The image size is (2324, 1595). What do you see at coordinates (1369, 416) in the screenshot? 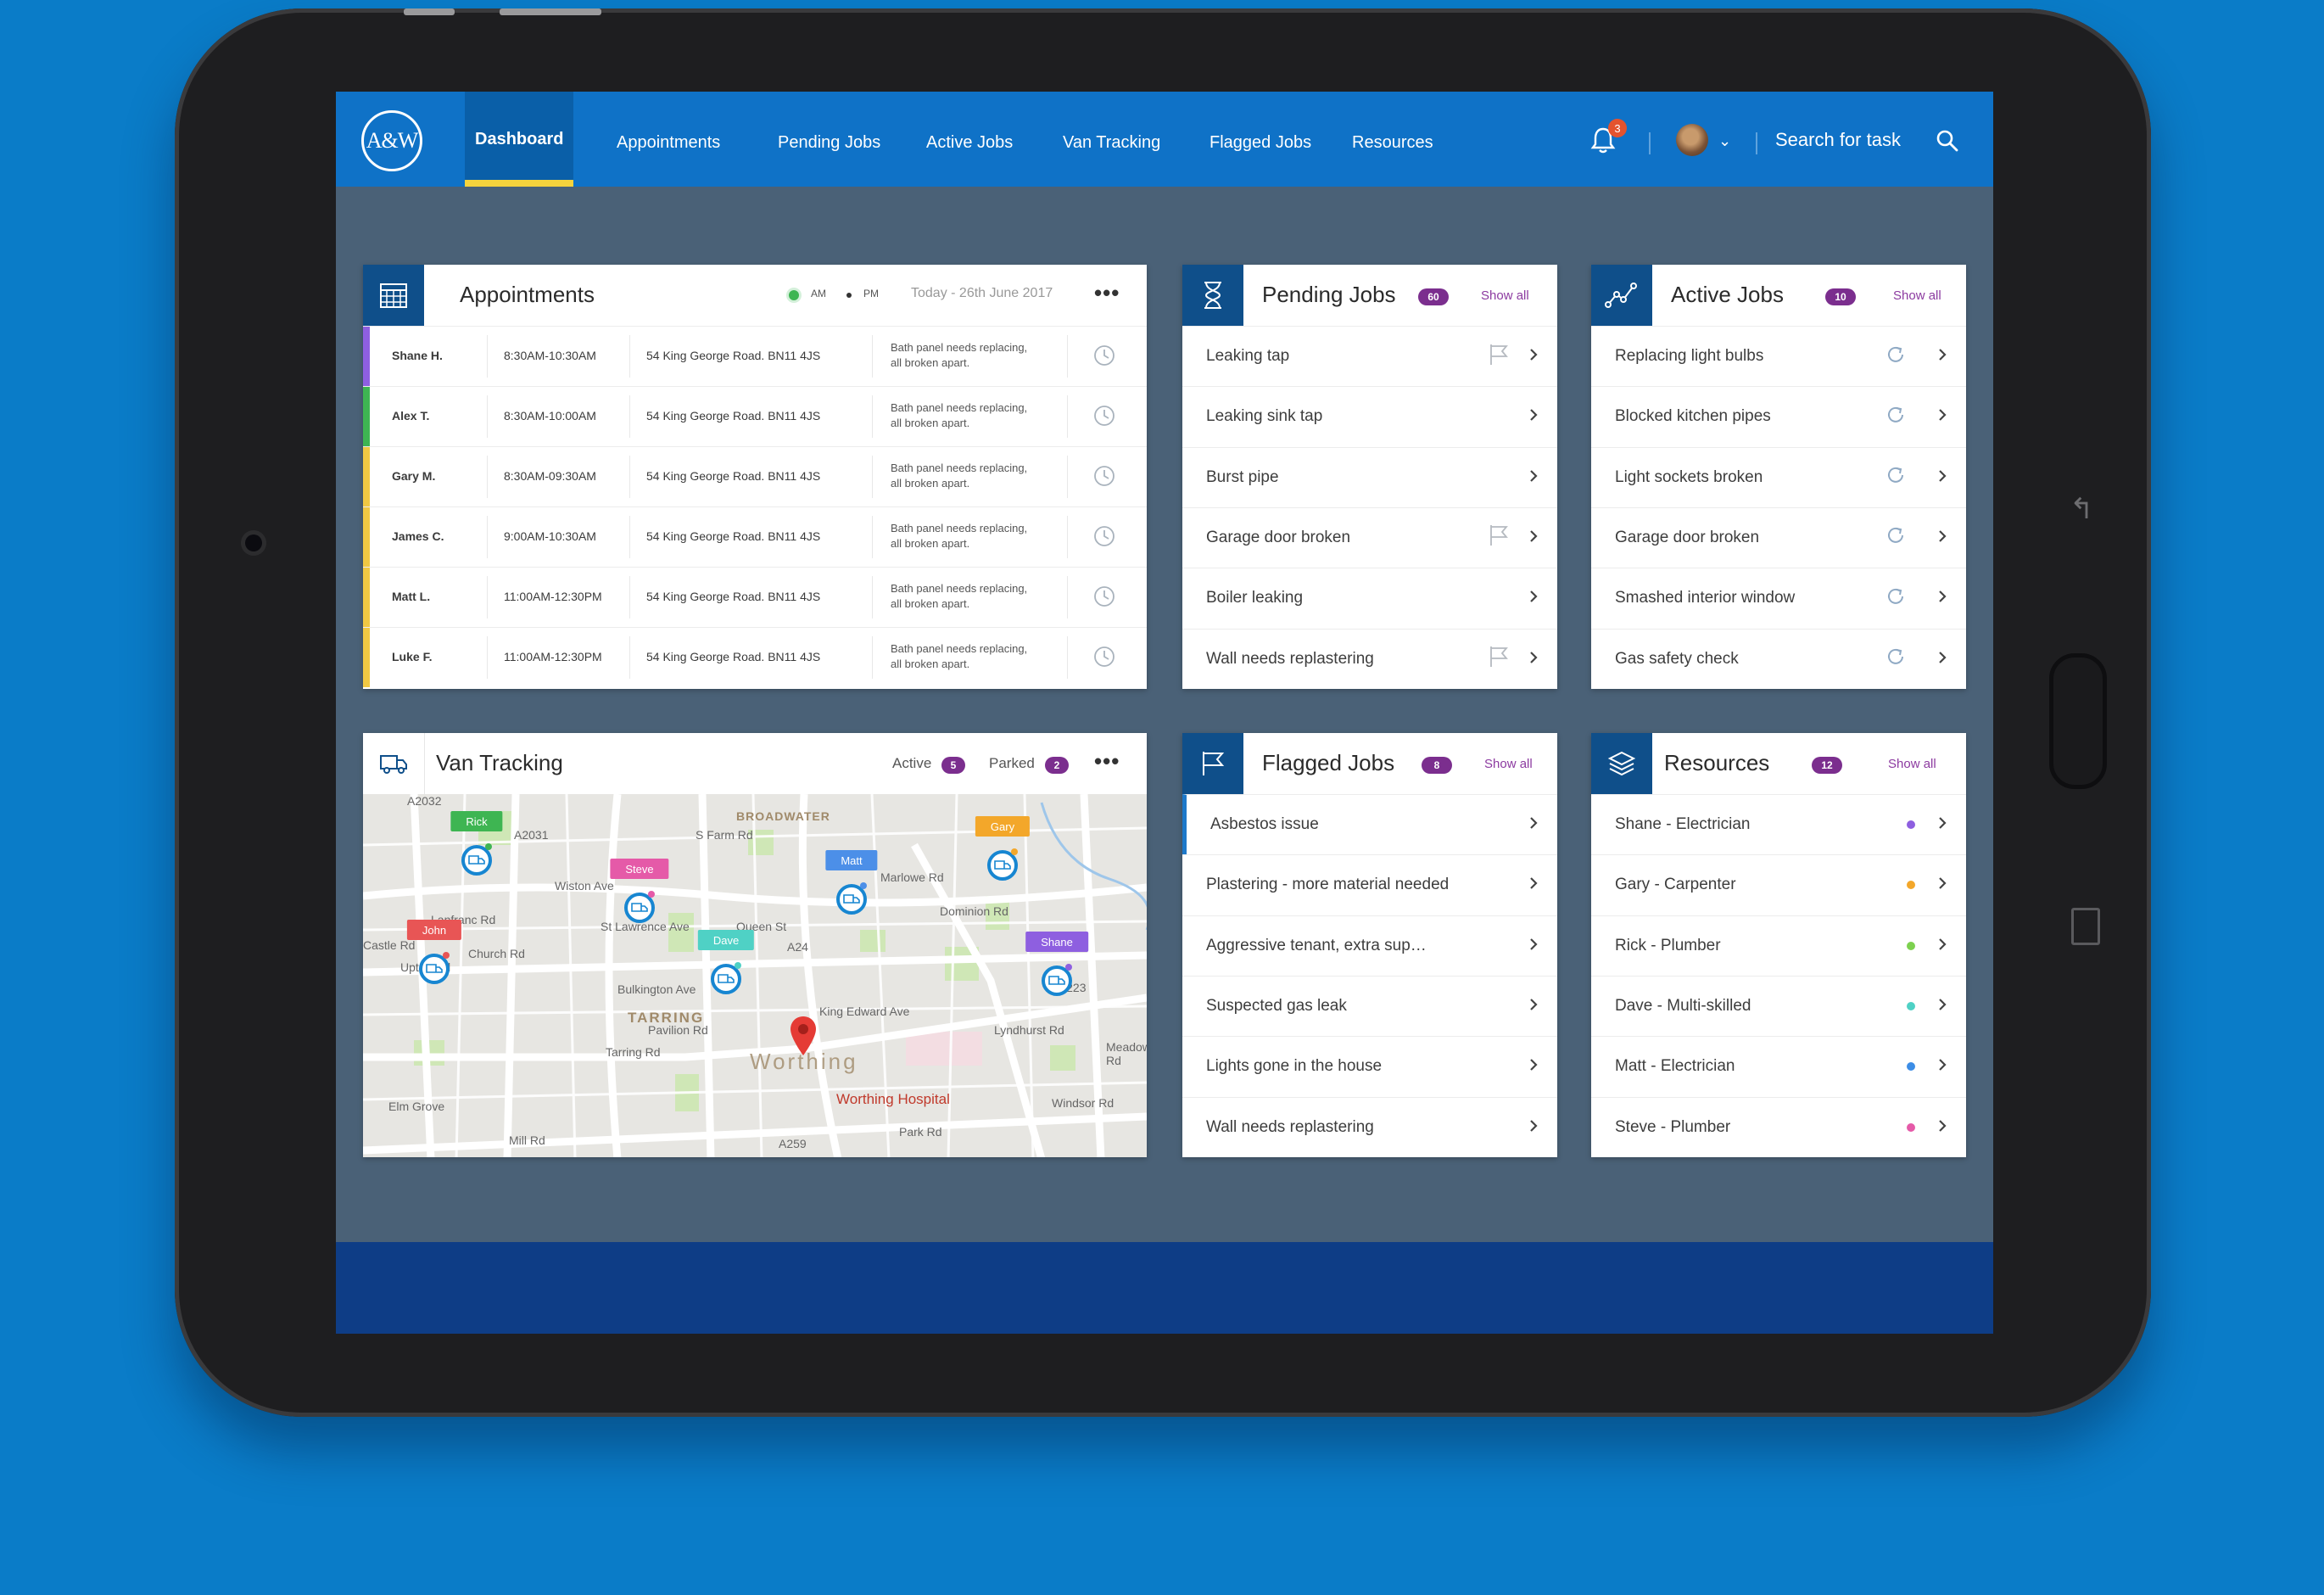
I see `list-item: Leaking sink tap` at bounding box center [1369, 416].